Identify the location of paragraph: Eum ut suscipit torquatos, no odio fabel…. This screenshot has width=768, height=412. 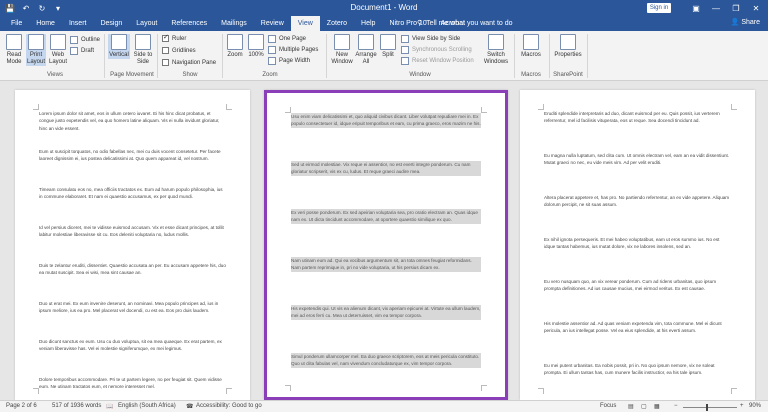
(132, 155).